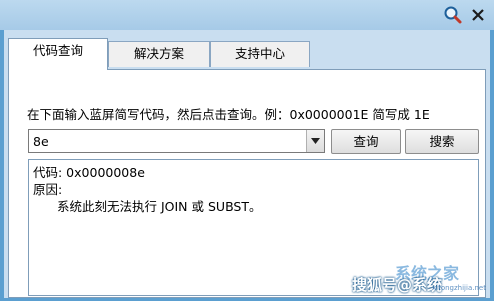 The width and height of the screenshot is (494, 301). I want to click on code-combobox, so click(176, 141).